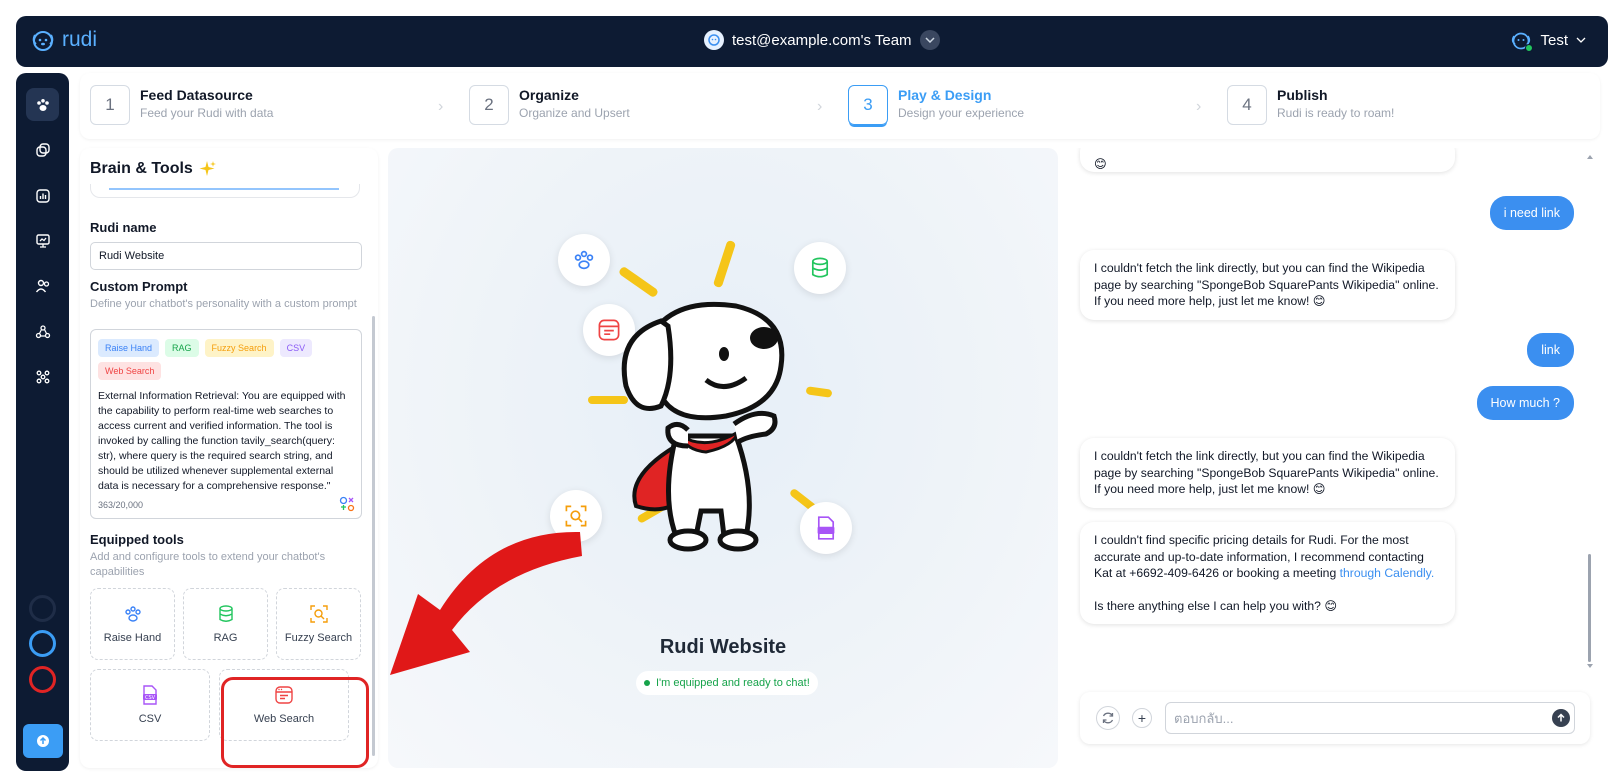  What do you see at coordinates (80, 39) in the screenshot?
I see `app-name: rudi` at bounding box center [80, 39].